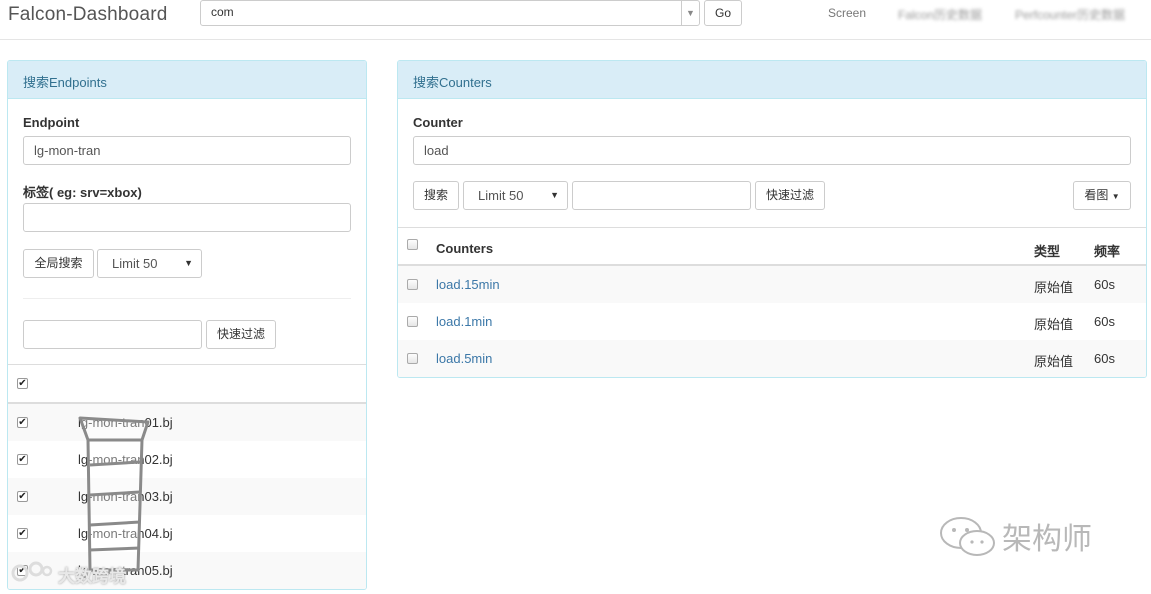 The image size is (1151, 594). Describe the element at coordinates (58, 263) in the screenshot. I see `global-search-button: 全局搜索` at that location.